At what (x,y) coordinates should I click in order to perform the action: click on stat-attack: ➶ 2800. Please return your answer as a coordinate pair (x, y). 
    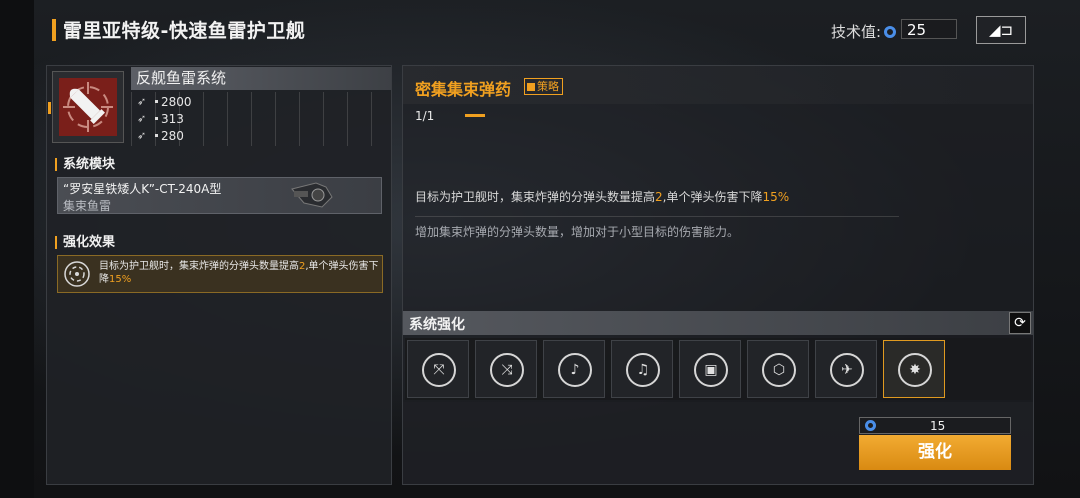
    Looking at the image, I should click on (164, 101).